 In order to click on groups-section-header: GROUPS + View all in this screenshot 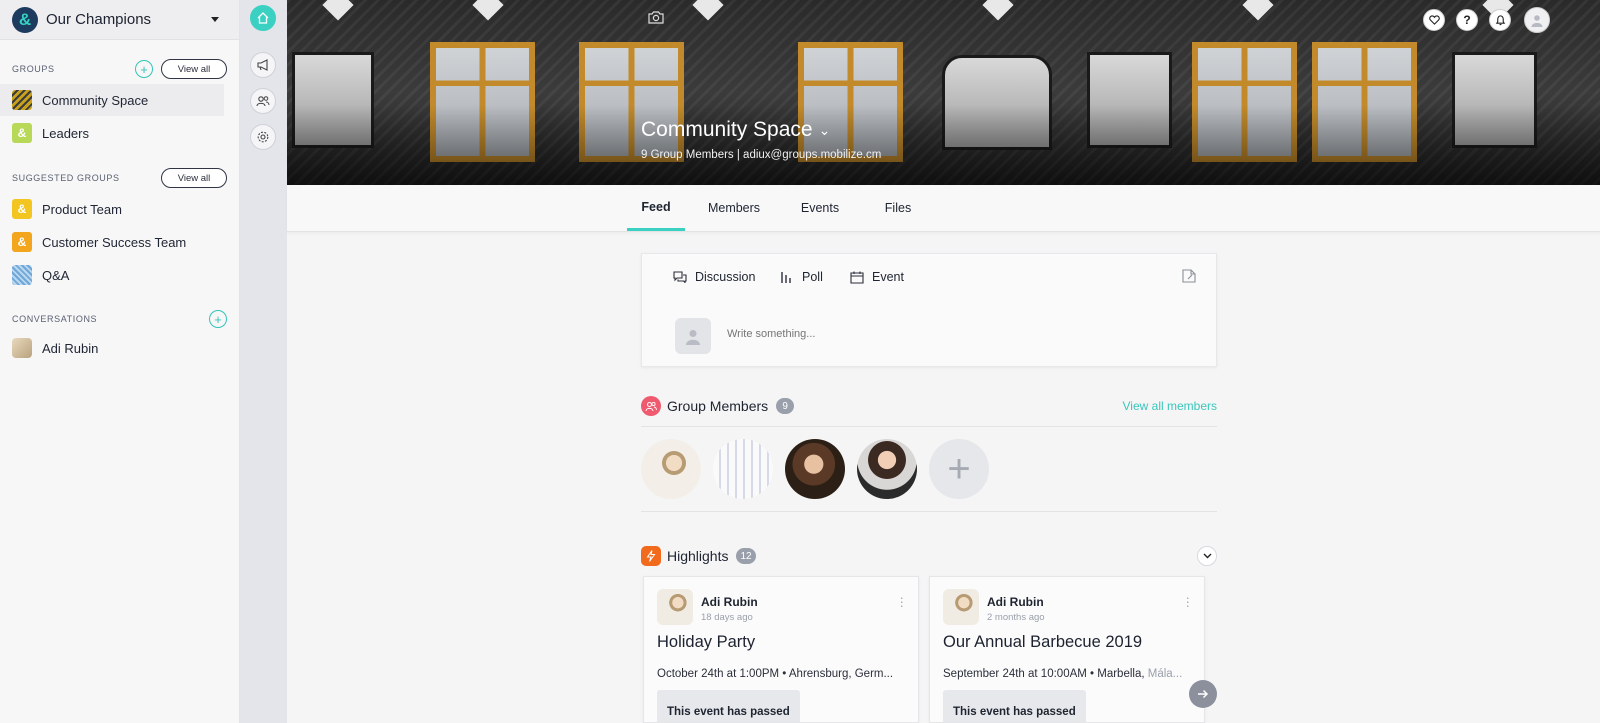, I will do `click(119, 69)`.